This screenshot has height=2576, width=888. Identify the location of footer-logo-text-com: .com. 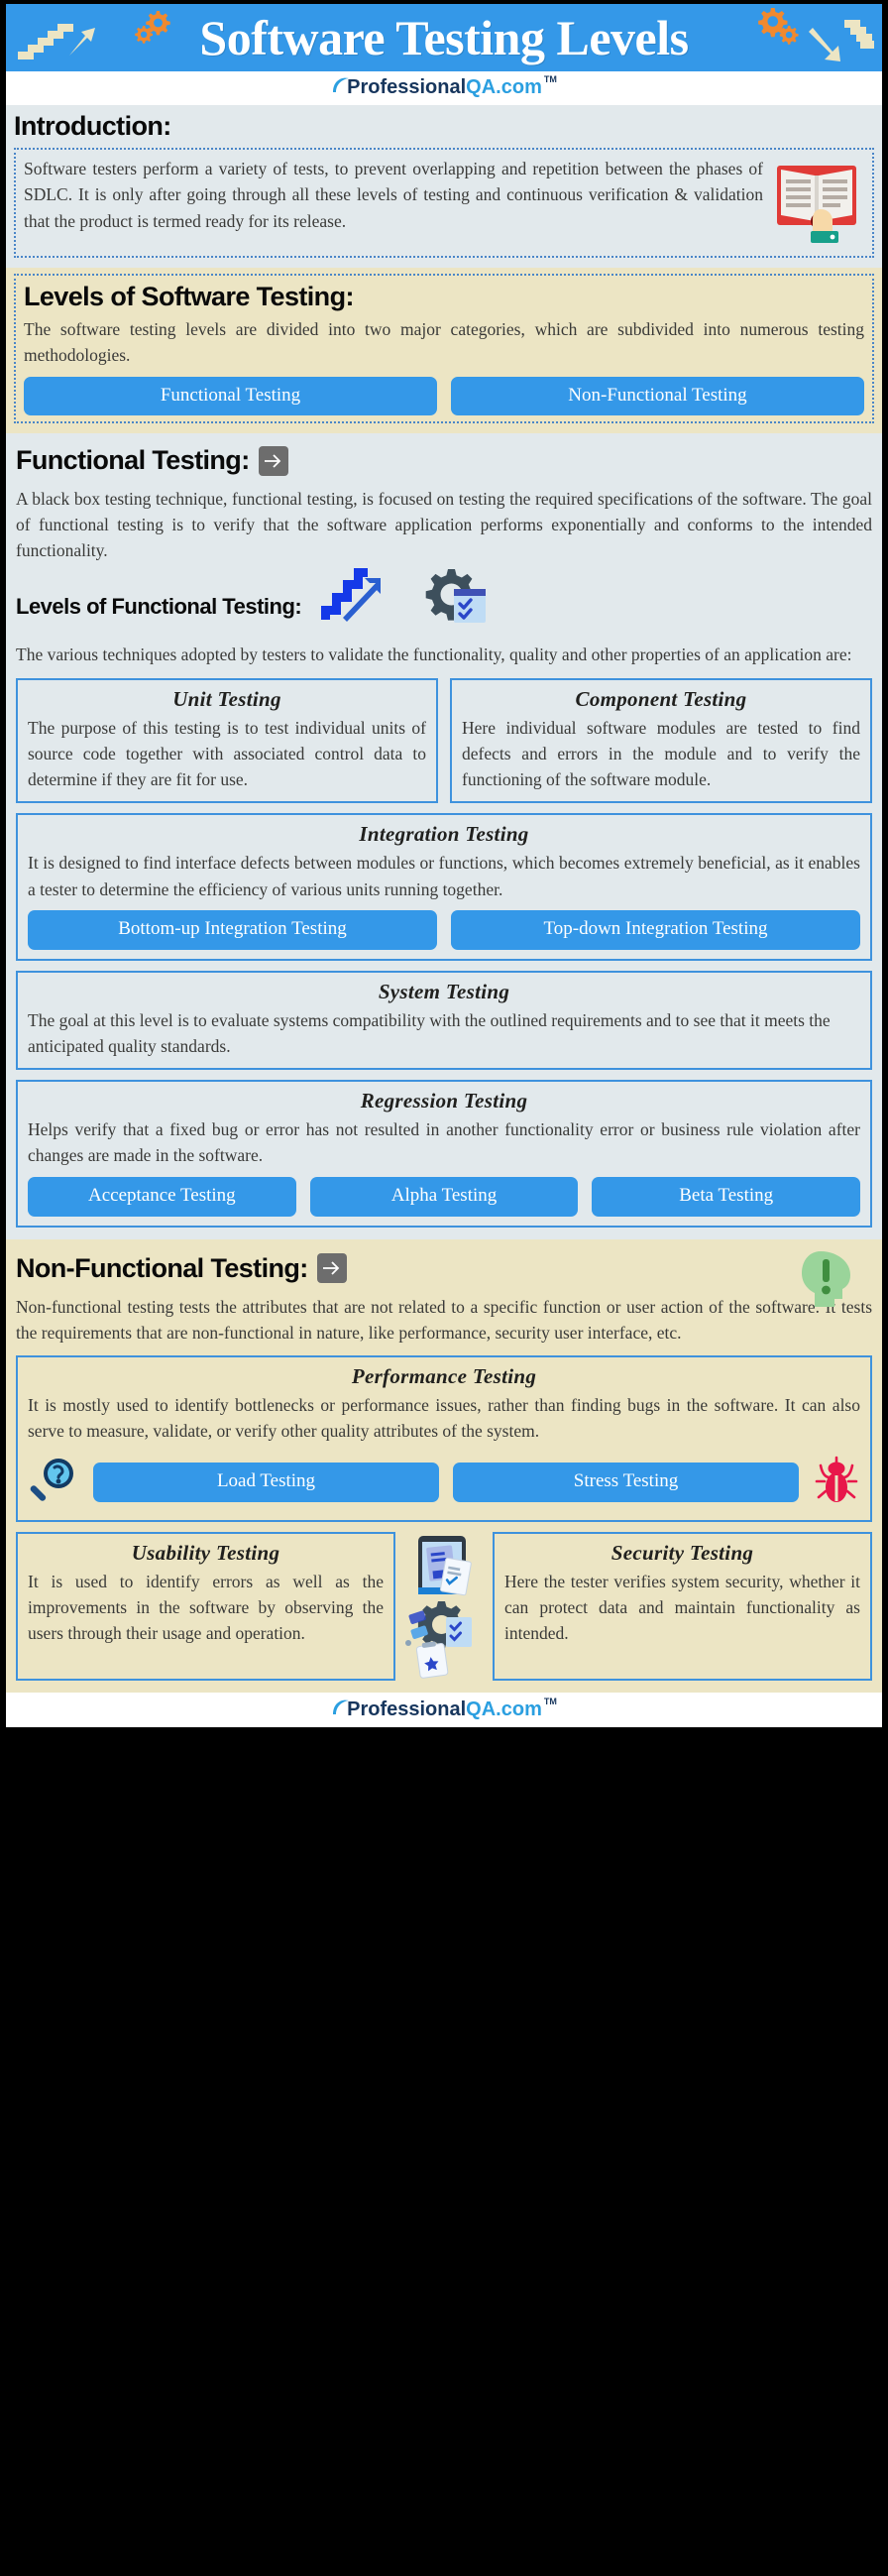
(519, 1709).